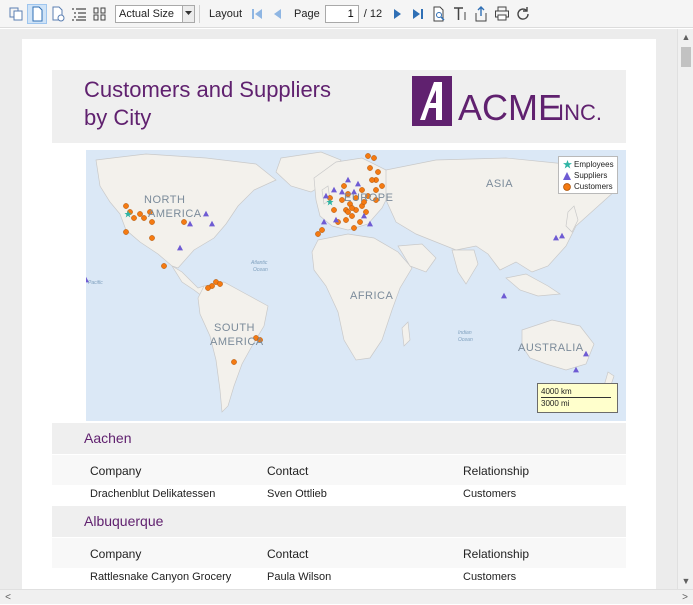  What do you see at coordinates (237, 342) in the screenshot?
I see `map-label-south-america-2: AMERICA` at bounding box center [237, 342].